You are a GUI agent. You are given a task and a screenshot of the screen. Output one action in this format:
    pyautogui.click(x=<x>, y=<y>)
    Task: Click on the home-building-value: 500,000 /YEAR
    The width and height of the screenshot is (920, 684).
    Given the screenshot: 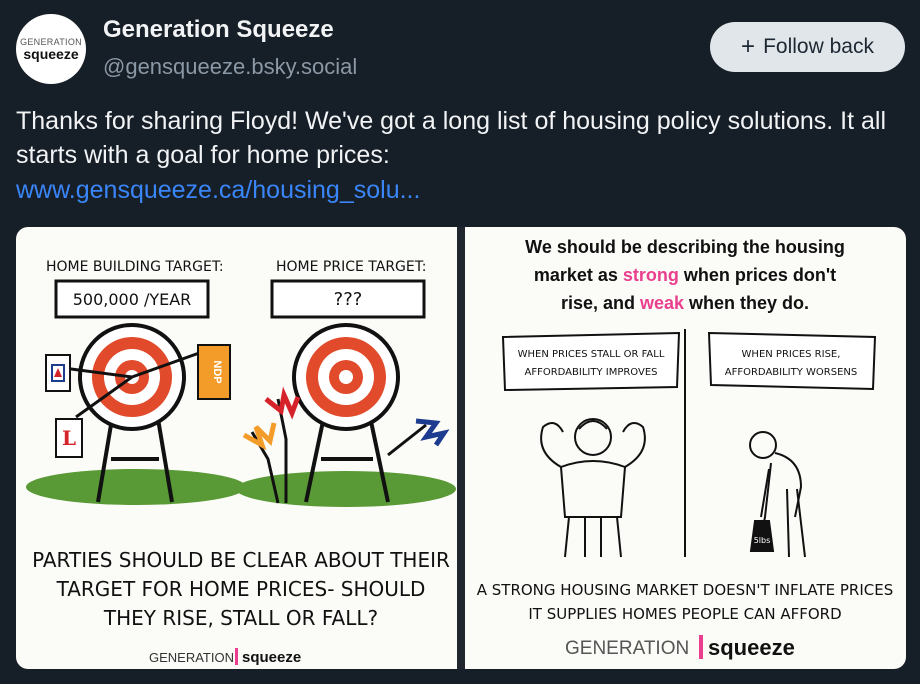 What is the action you would take?
    pyautogui.click(x=132, y=299)
    